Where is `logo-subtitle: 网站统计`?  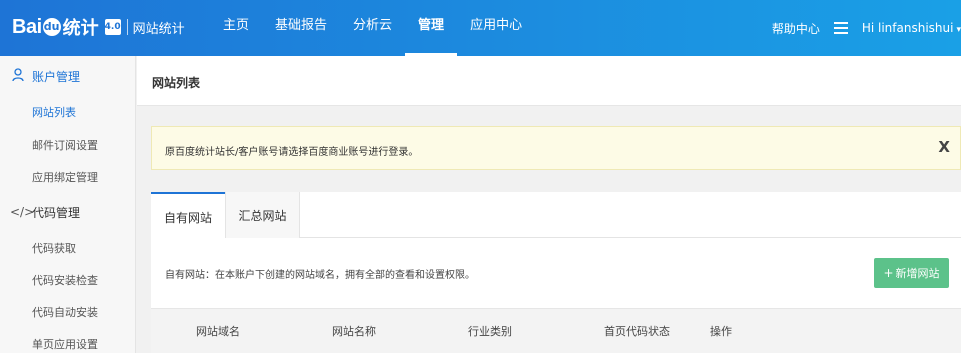
logo-subtitle: 网站统计 is located at coordinates (158, 29).